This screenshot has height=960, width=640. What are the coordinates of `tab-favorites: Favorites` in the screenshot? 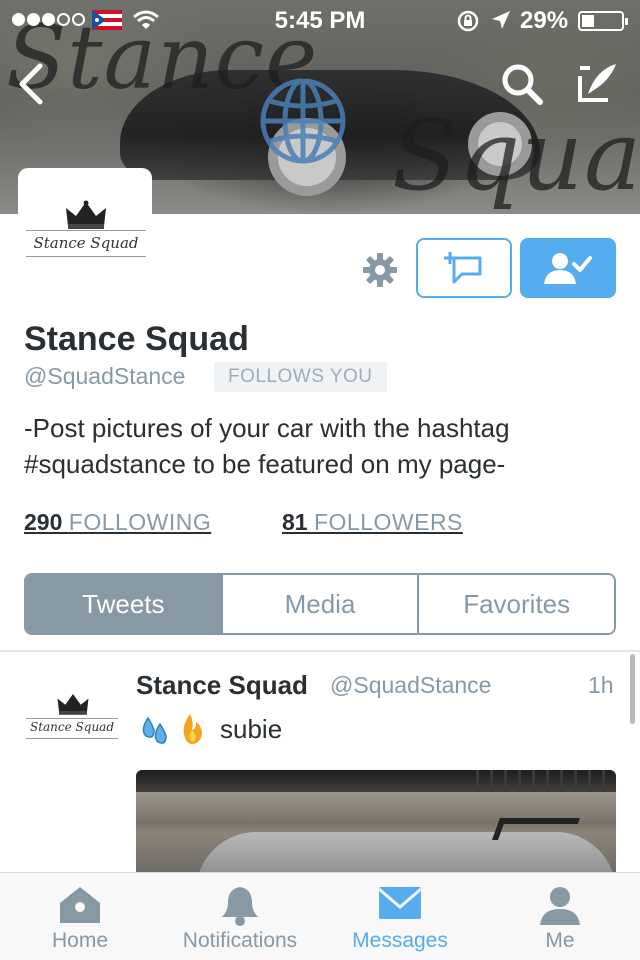 It's located at (515, 604).